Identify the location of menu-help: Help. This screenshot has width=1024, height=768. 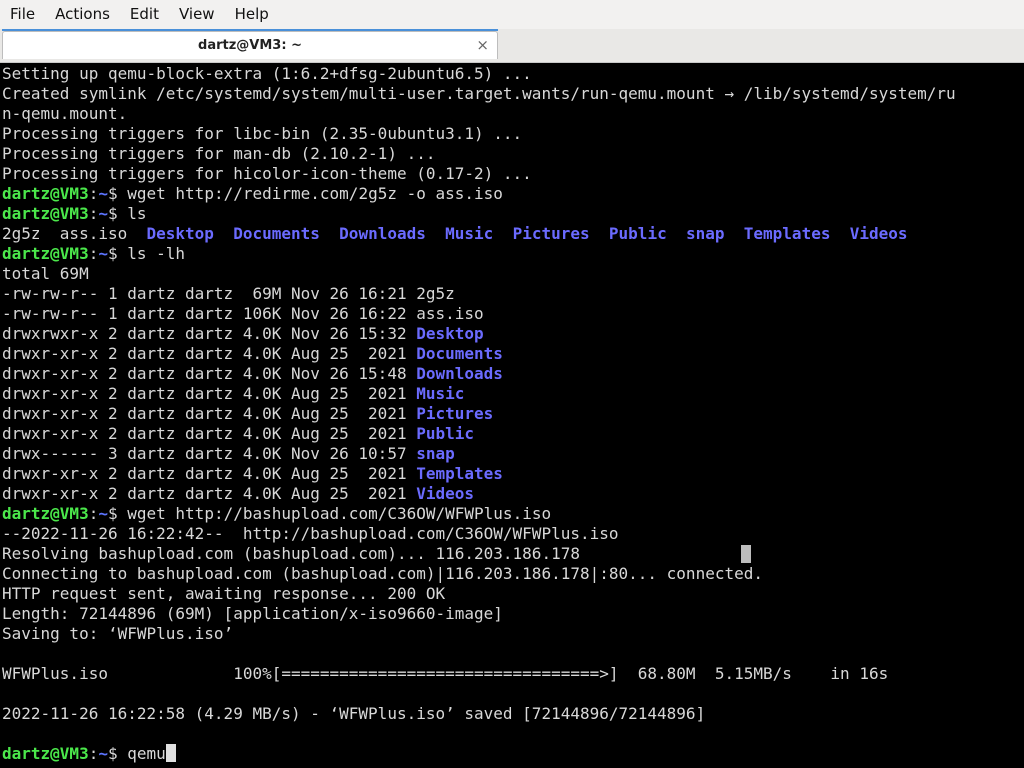
(252, 14).